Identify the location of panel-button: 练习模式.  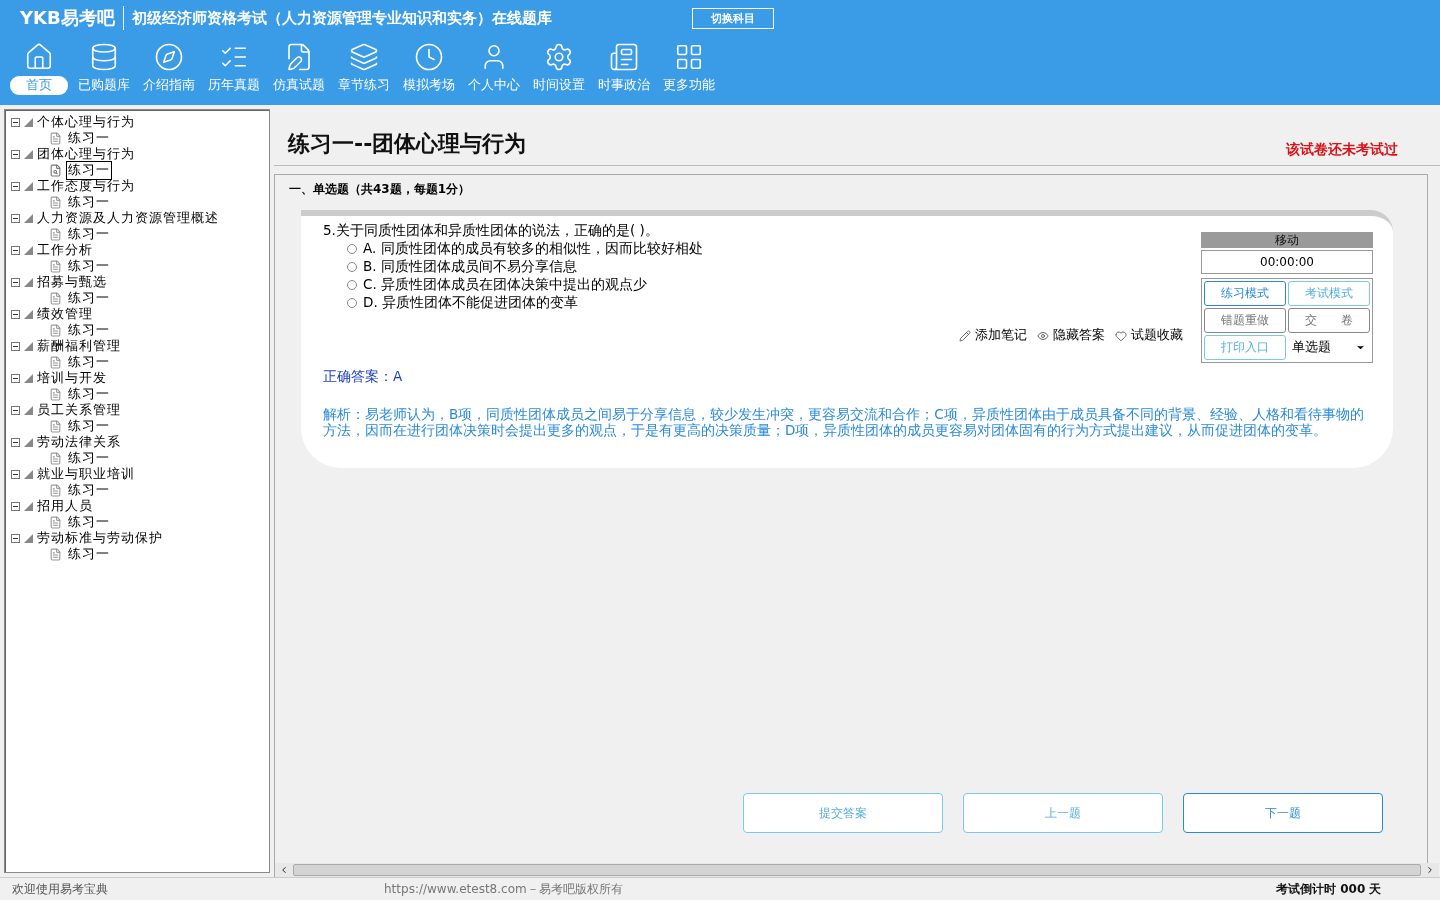
(1245, 293).